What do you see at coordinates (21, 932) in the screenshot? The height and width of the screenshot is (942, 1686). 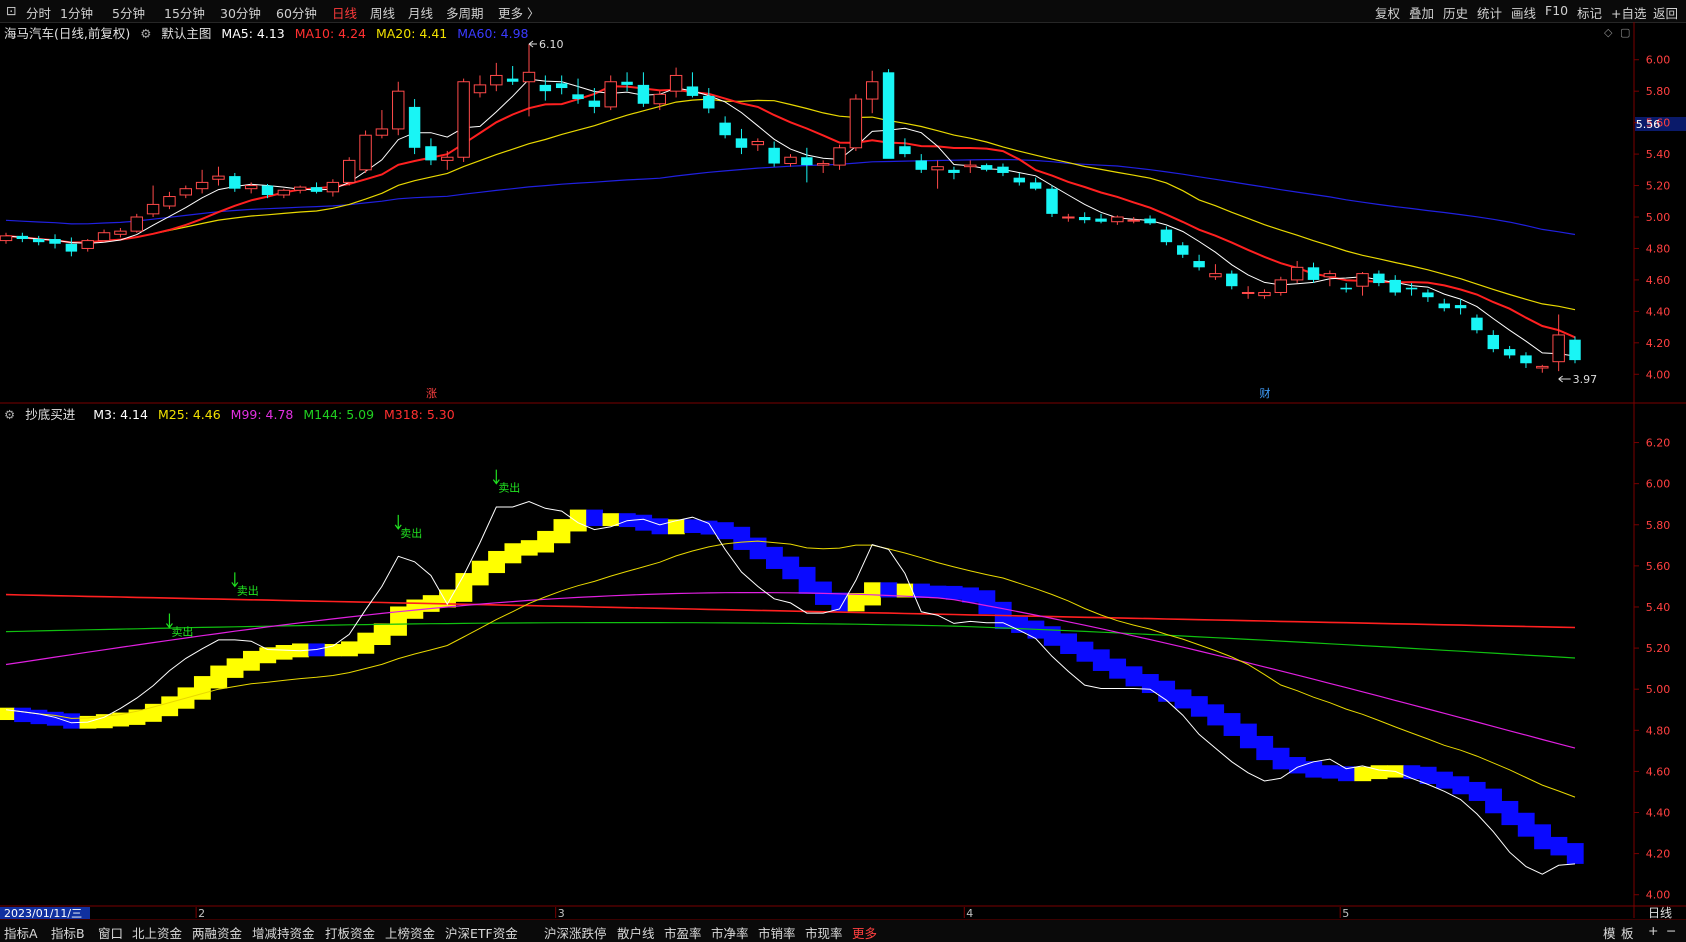 I see `bottom-tab-0: 指标A` at bounding box center [21, 932].